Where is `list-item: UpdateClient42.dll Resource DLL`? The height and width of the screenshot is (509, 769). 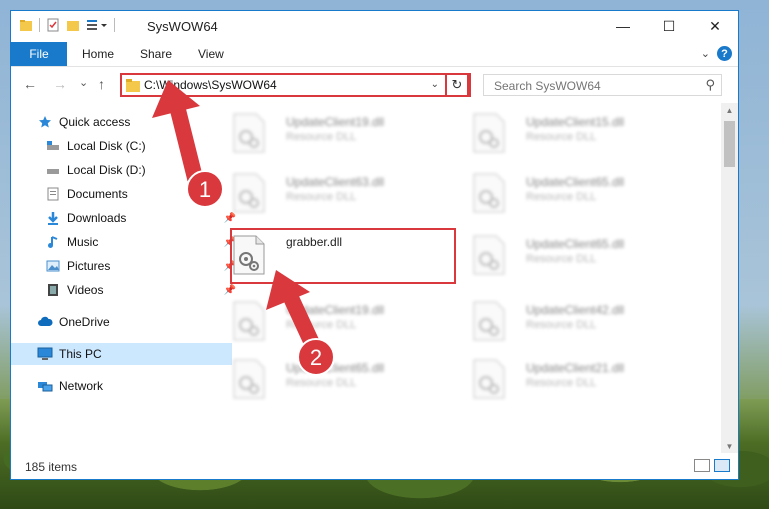
list-item: UpdateClient42.dll Resource DLL is located at coordinates (561, 322).